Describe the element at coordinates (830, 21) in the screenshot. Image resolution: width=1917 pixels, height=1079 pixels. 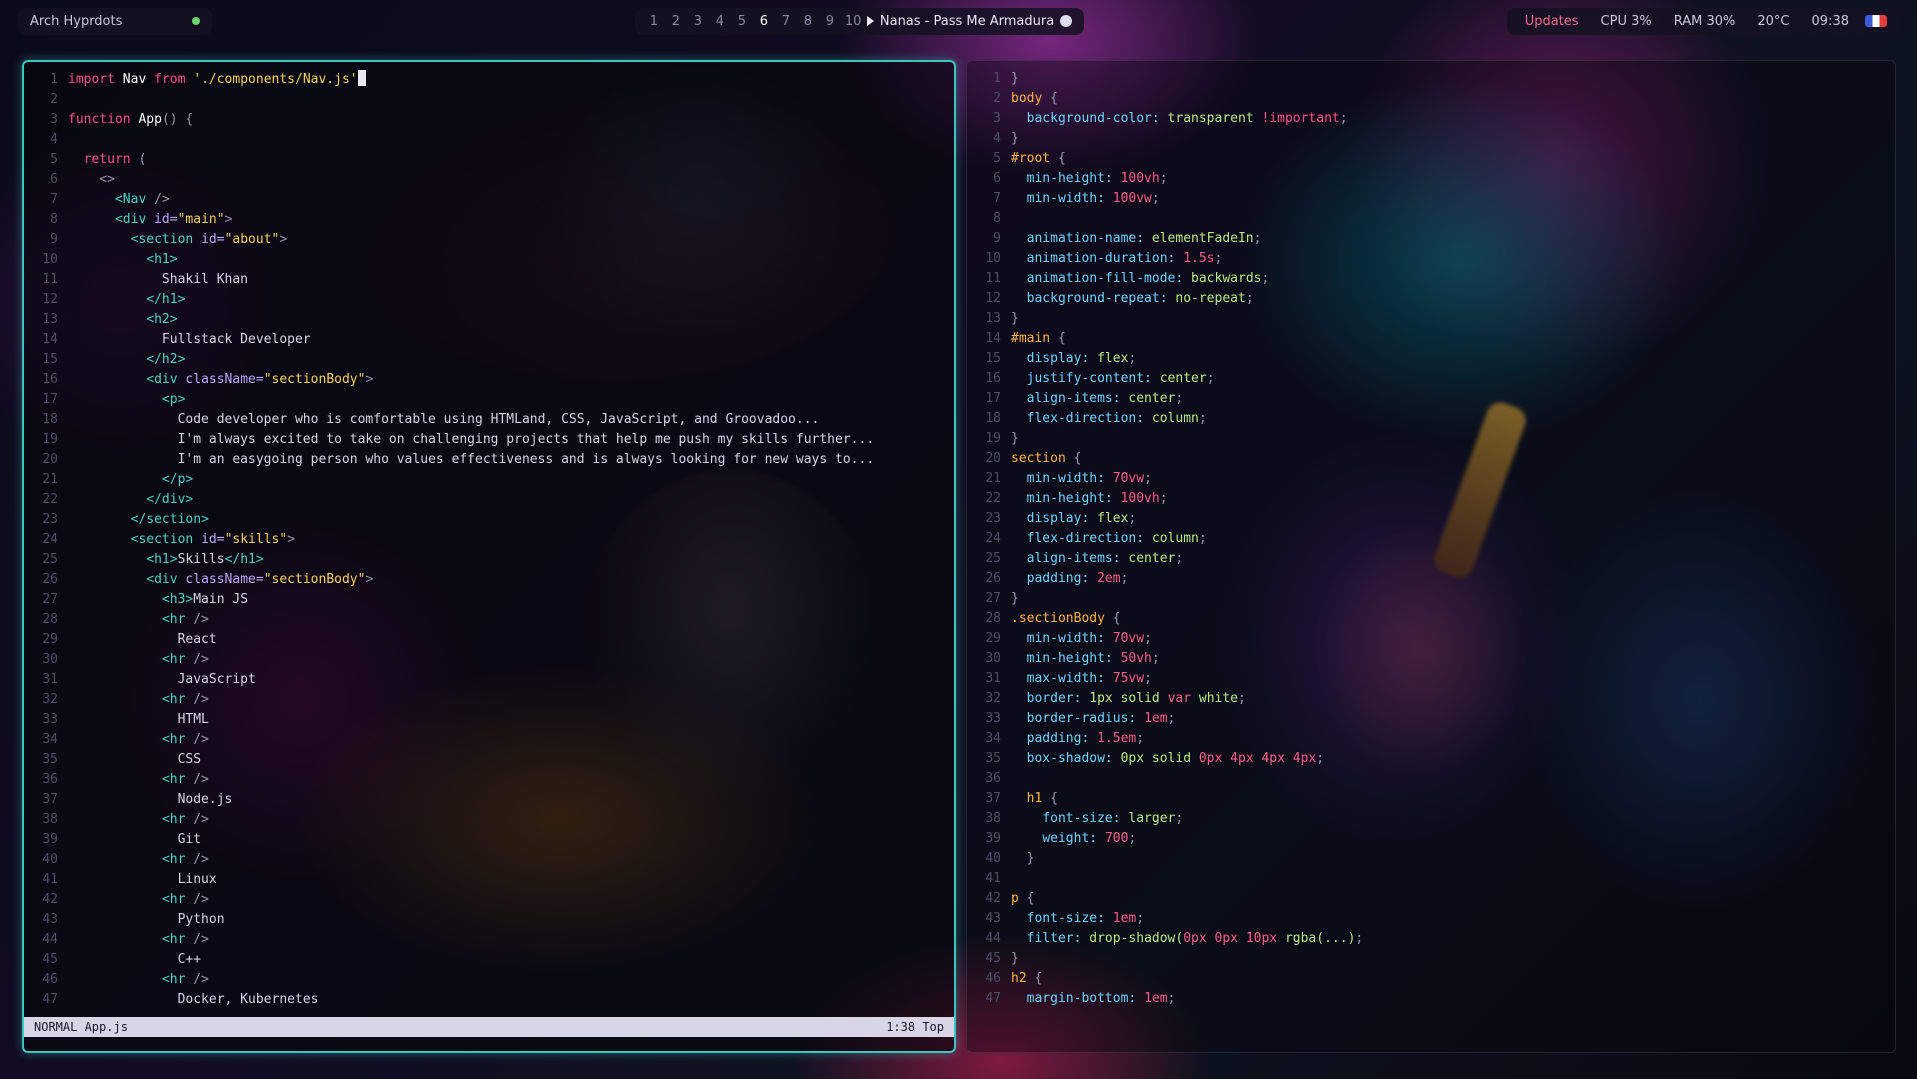
I see `workspace-9: 9` at that location.